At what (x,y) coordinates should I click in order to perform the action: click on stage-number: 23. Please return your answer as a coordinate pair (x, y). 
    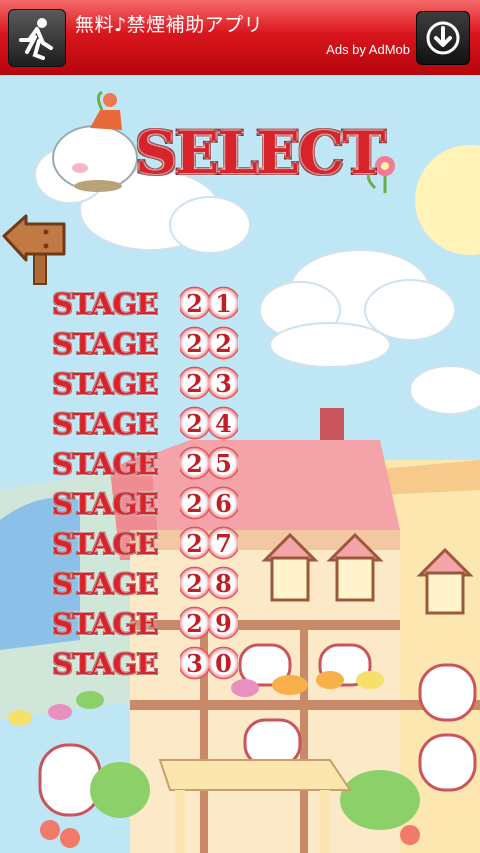
    Looking at the image, I should click on (209, 383).